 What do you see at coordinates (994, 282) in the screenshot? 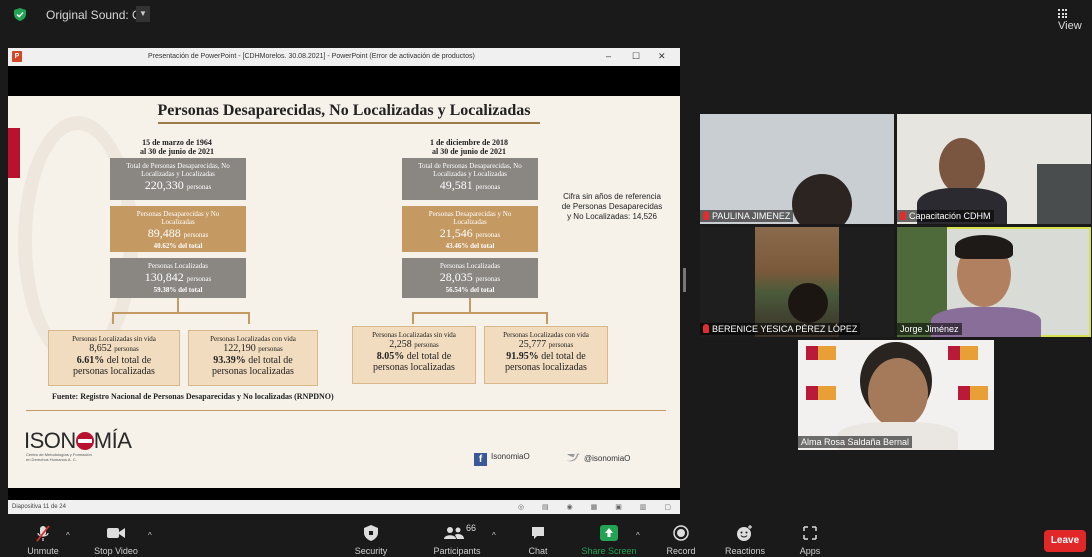
I see `participant-tile-jorge: Jorge Jiménez` at bounding box center [994, 282].